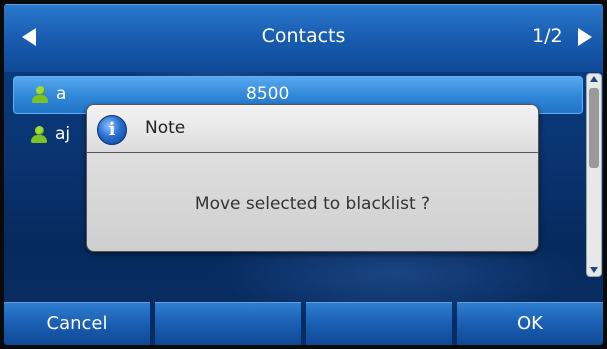 This screenshot has width=607, height=349. Describe the element at coordinates (594, 79) in the screenshot. I see `scroll-up-arrow-icon` at that location.